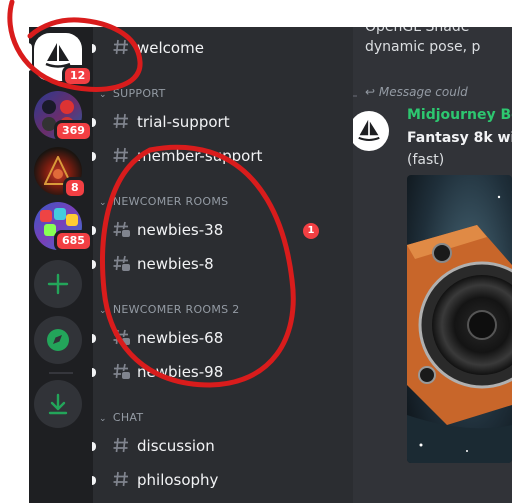  What do you see at coordinates (370, 92) in the screenshot?
I see `reply-arrow-icon: ↩` at bounding box center [370, 92].